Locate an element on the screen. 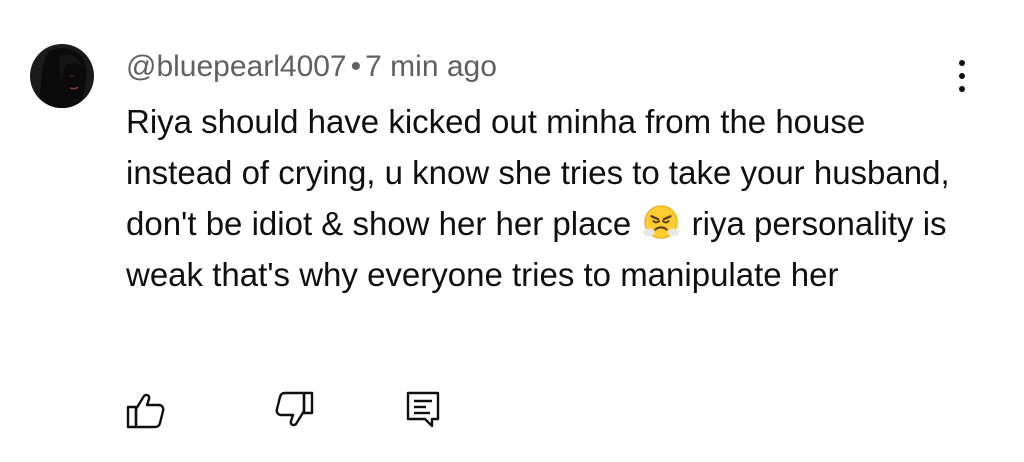  dislike-button is located at coordinates (294, 410).